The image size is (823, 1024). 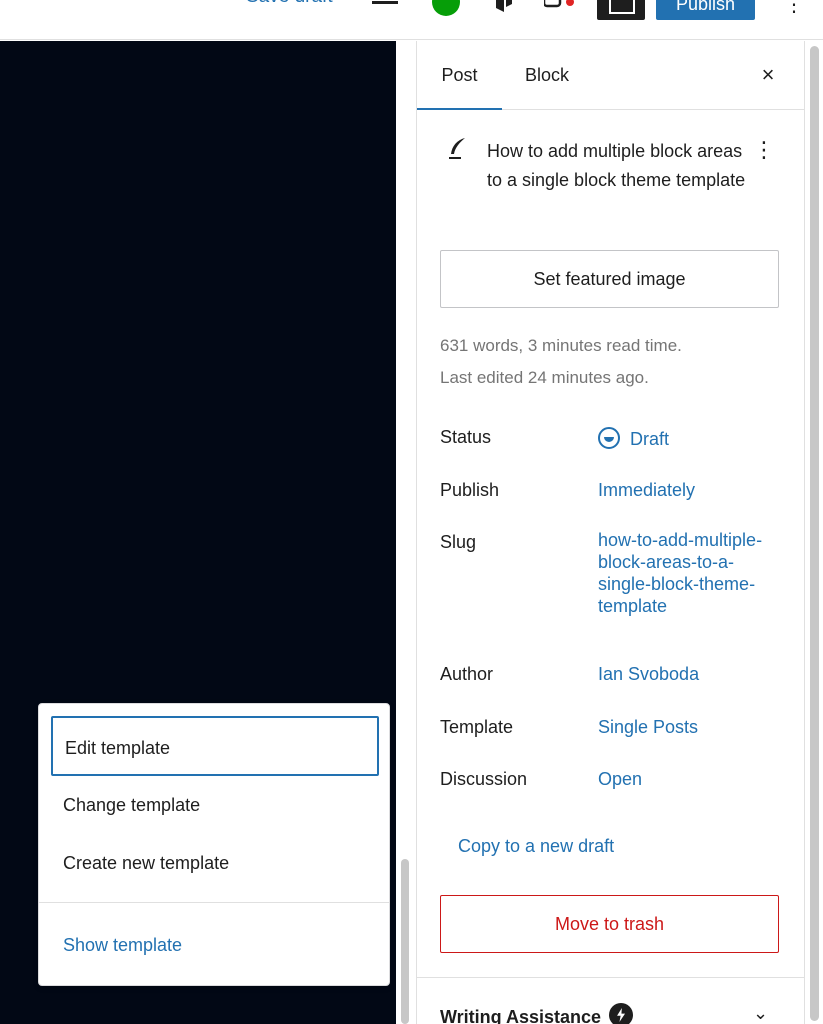 What do you see at coordinates (648, 727) in the screenshot?
I see `template-value: Single Posts` at bounding box center [648, 727].